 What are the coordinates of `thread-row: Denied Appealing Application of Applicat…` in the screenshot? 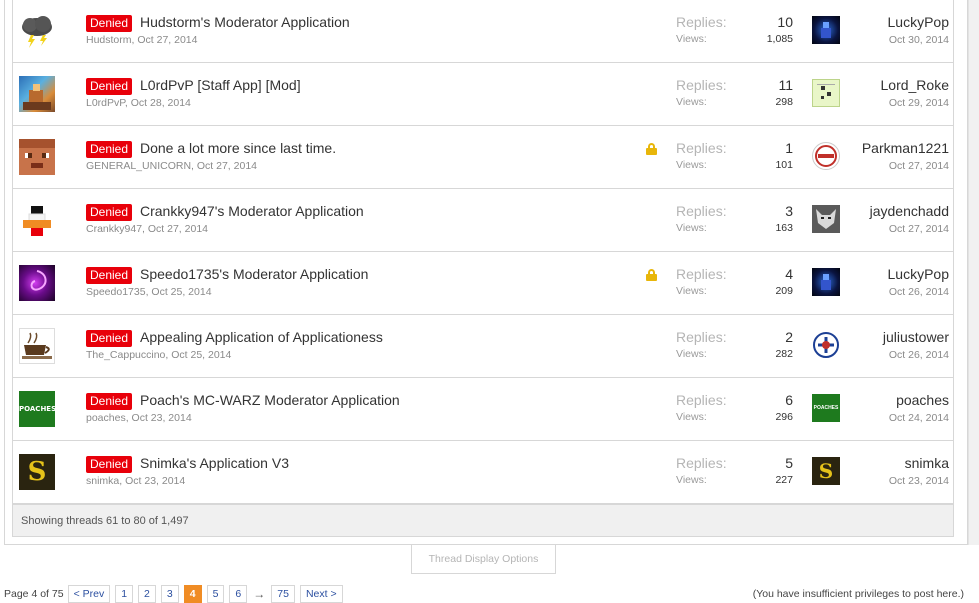 It's located at (483, 346).